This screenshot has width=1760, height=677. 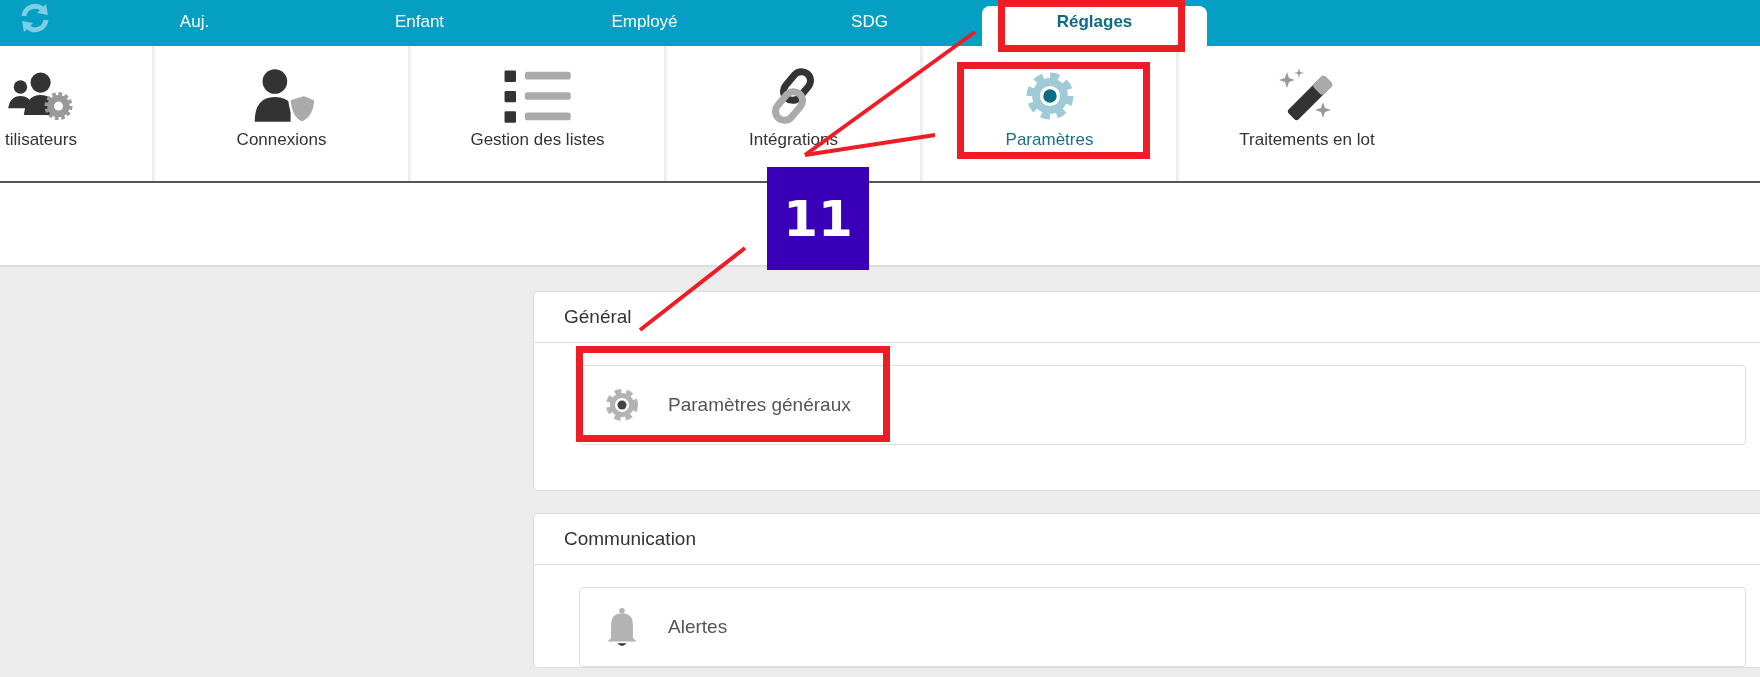 I want to click on section-title: Général, so click(x=1147, y=317).